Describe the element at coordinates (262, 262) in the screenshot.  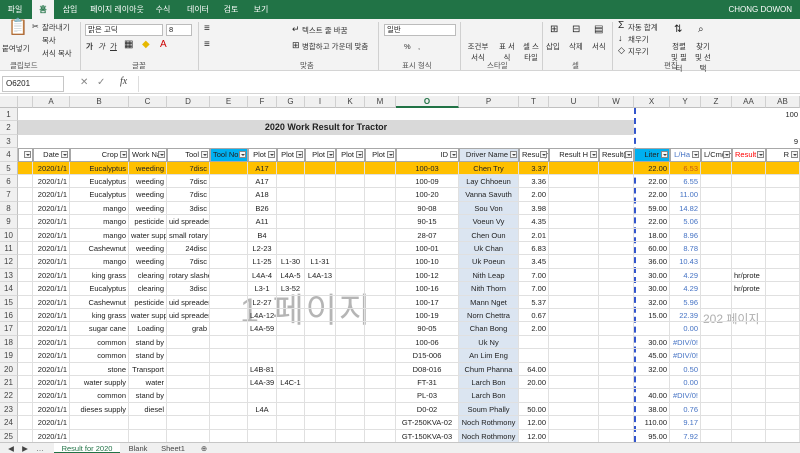
I see `table-cell: L1-25` at that location.